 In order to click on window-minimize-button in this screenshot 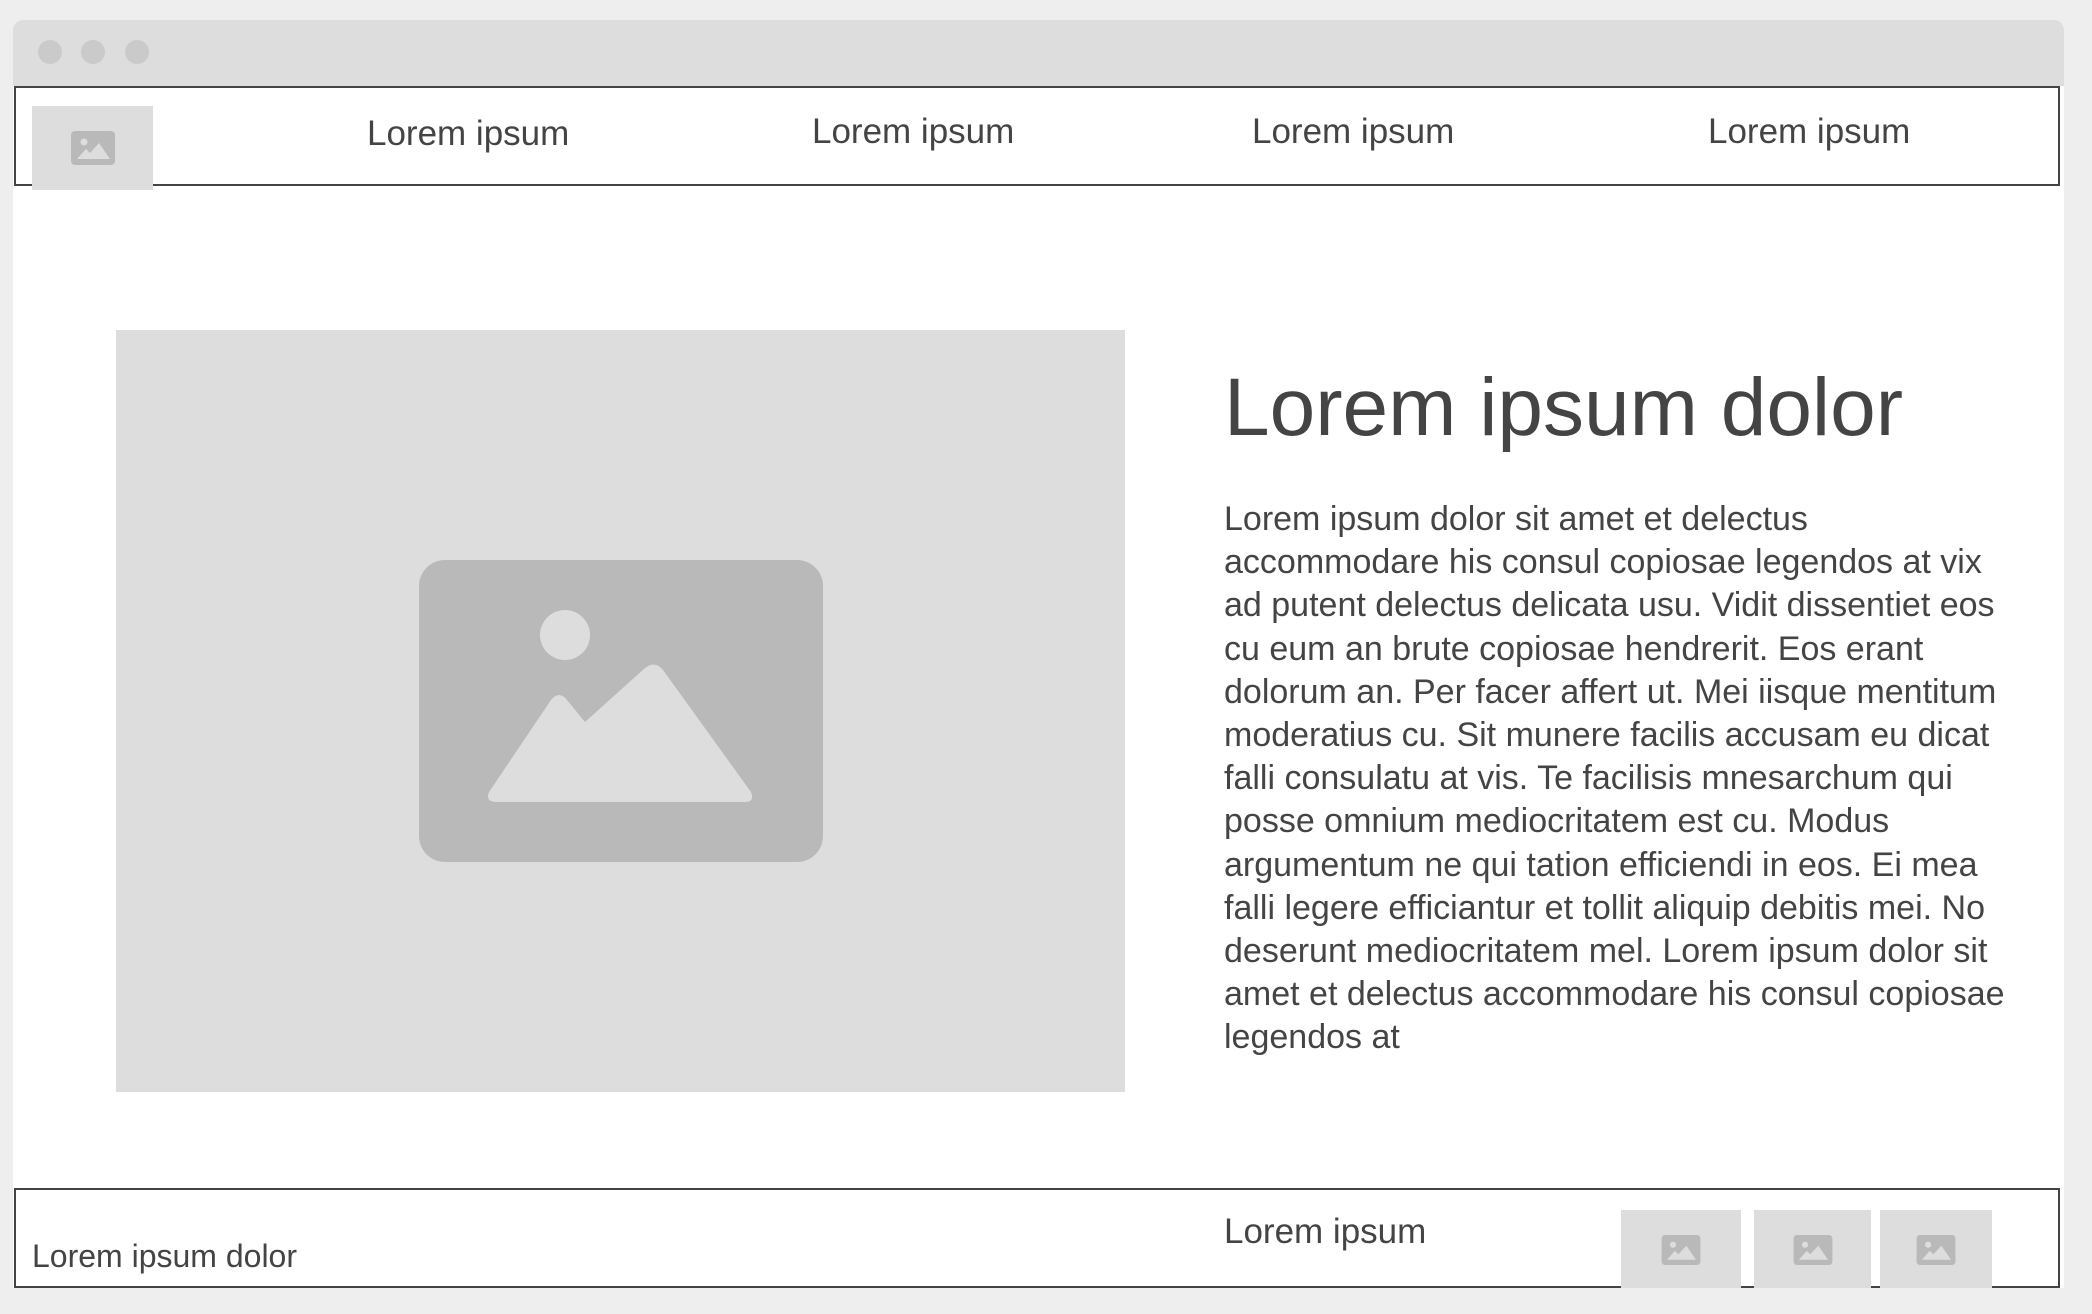, I will do `click(93, 52)`.